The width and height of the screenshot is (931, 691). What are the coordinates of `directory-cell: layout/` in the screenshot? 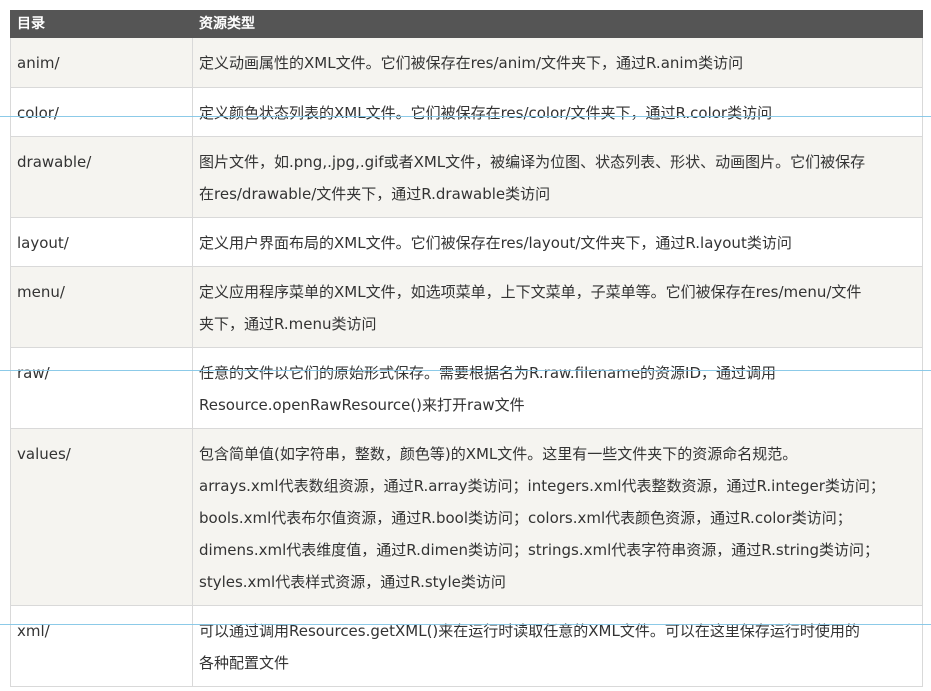 It's located at (101, 242).